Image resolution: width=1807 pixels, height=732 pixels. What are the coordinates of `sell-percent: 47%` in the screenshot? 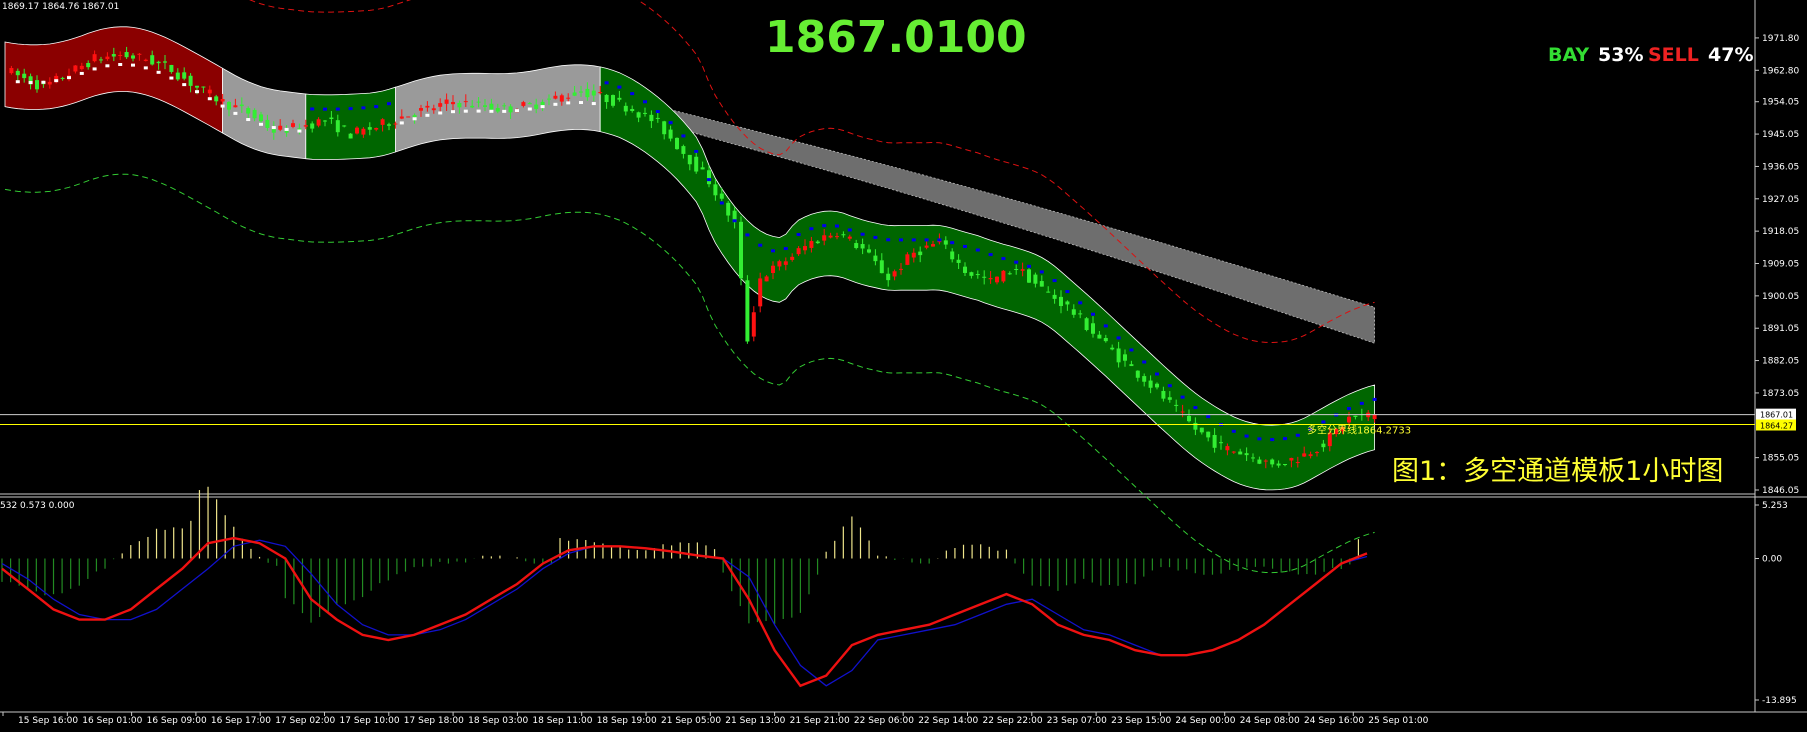 It's located at (1730, 55).